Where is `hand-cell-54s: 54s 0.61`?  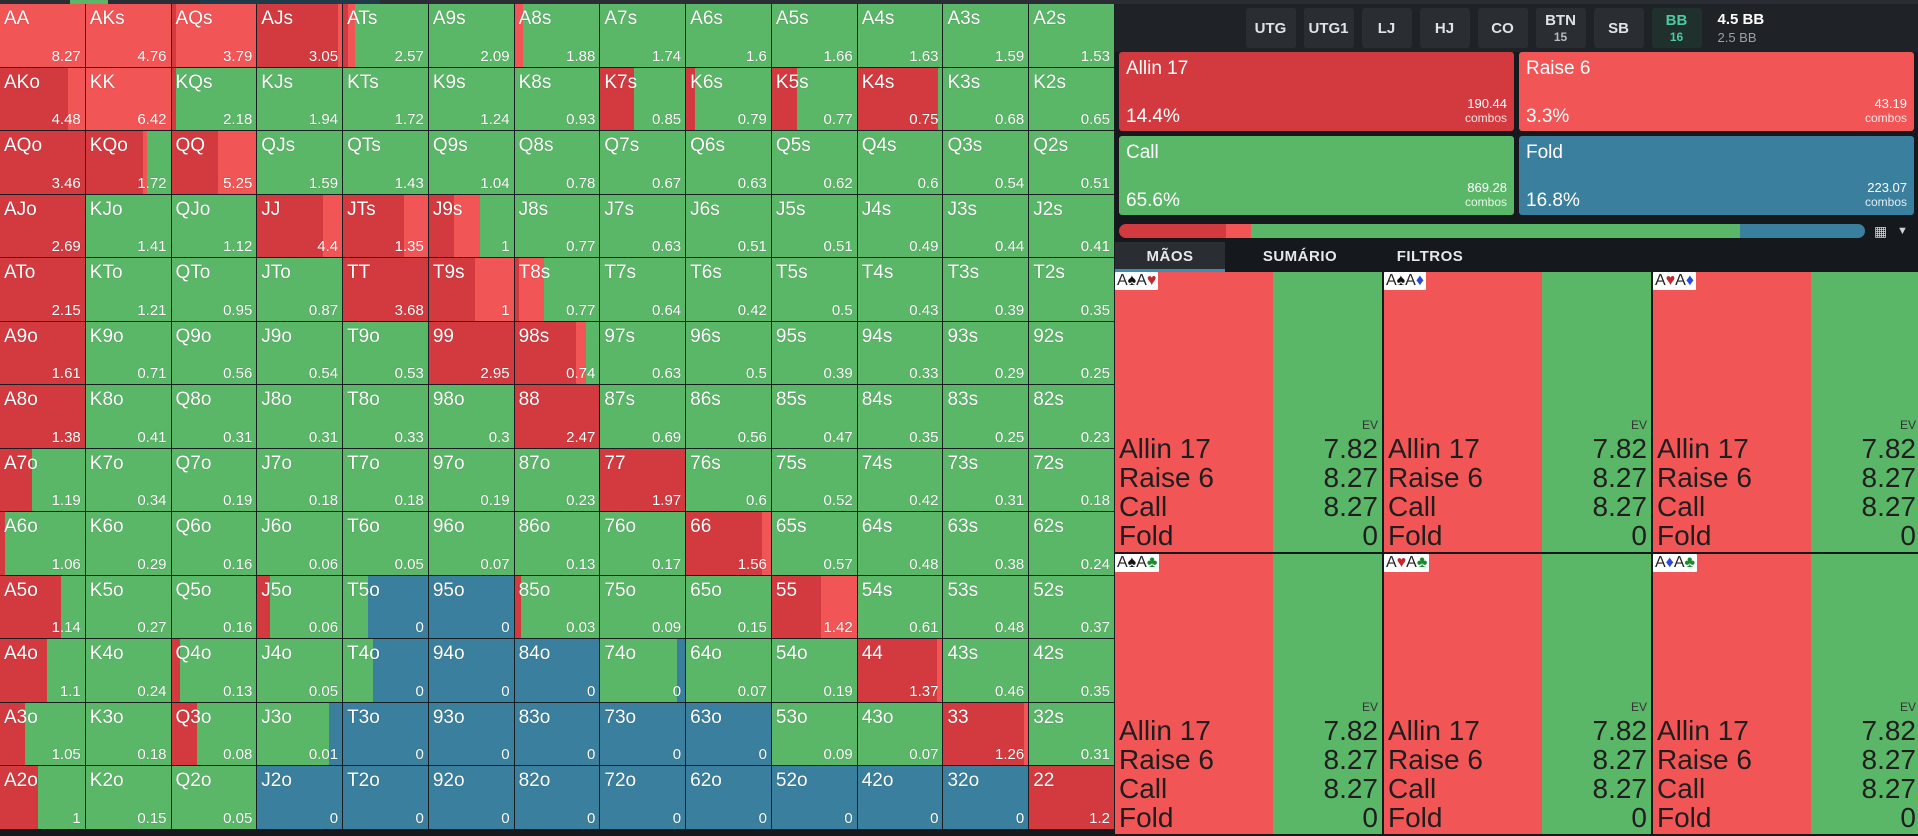
hand-cell-54s: 54s 0.61 is located at coordinates (900, 607).